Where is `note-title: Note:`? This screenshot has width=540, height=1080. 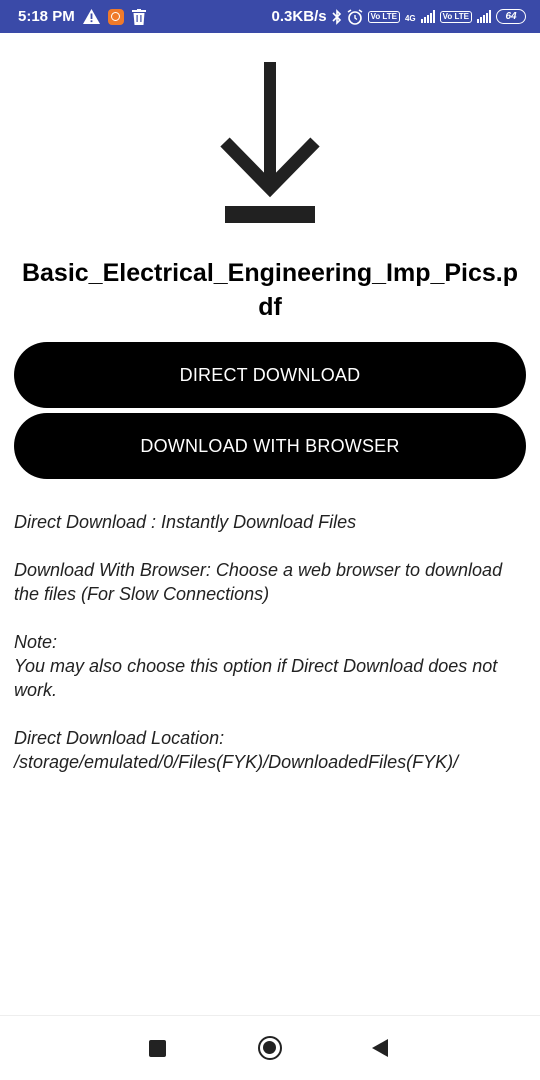
note-title: Note: is located at coordinates (36, 642).